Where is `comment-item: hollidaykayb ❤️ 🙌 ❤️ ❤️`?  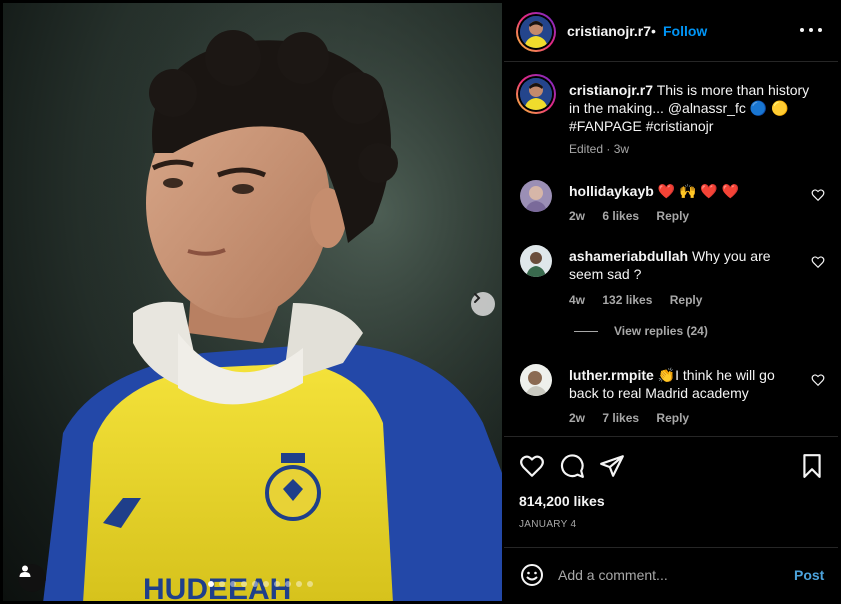
comment-item: hollidaykayb ❤️ 🙌 ❤️ ❤️ is located at coordinates (684, 191).